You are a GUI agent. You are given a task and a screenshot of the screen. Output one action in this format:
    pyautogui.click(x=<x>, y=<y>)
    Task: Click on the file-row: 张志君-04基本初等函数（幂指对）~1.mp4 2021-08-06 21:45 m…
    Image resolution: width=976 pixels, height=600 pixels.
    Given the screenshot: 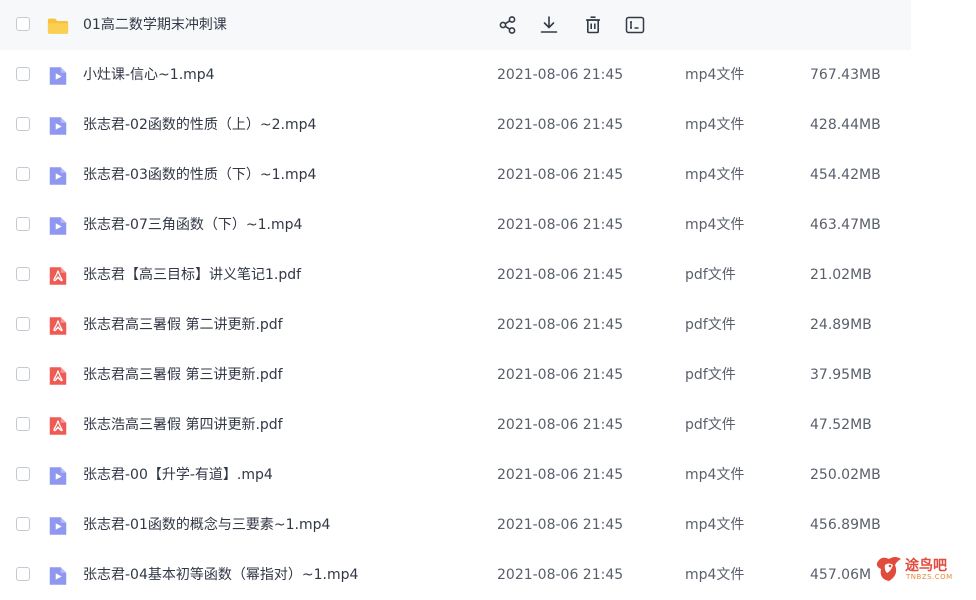 What is the action you would take?
    pyautogui.click(x=488, y=575)
    